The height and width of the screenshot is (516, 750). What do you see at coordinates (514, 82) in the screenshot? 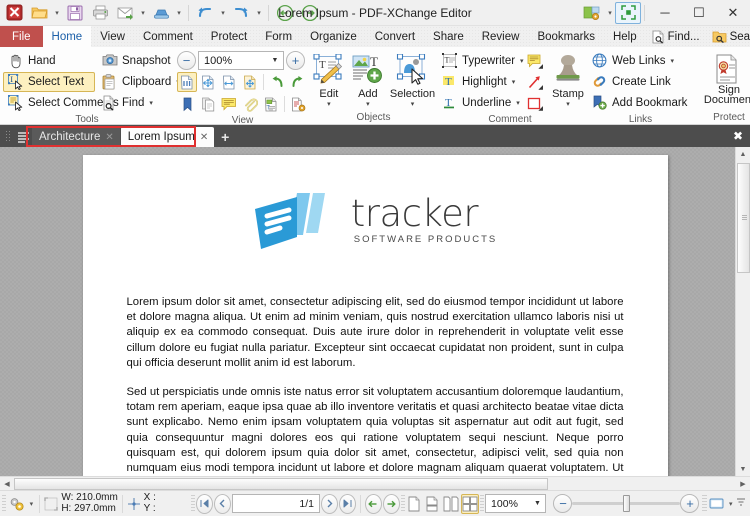
I see `highlight-caret: ▾` at bounding box center [514, 82].